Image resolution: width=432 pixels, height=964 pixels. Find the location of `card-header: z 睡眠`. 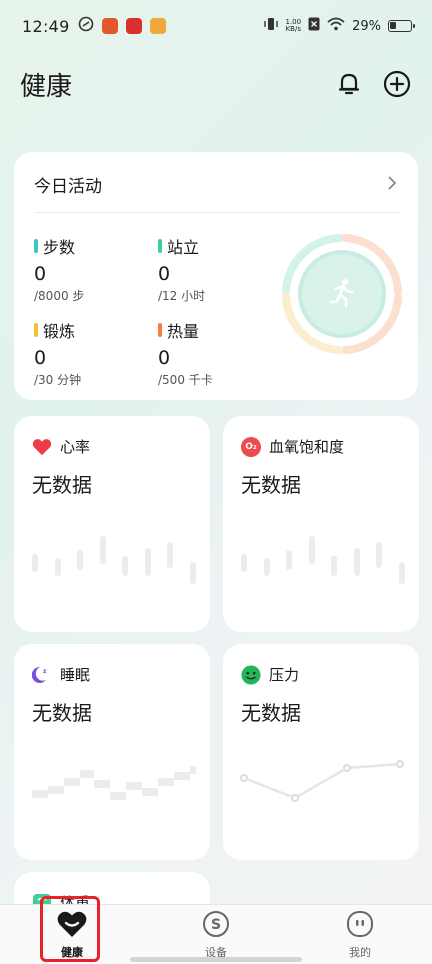

card-header: z 睡眠 is located at coordinates (112, 664).